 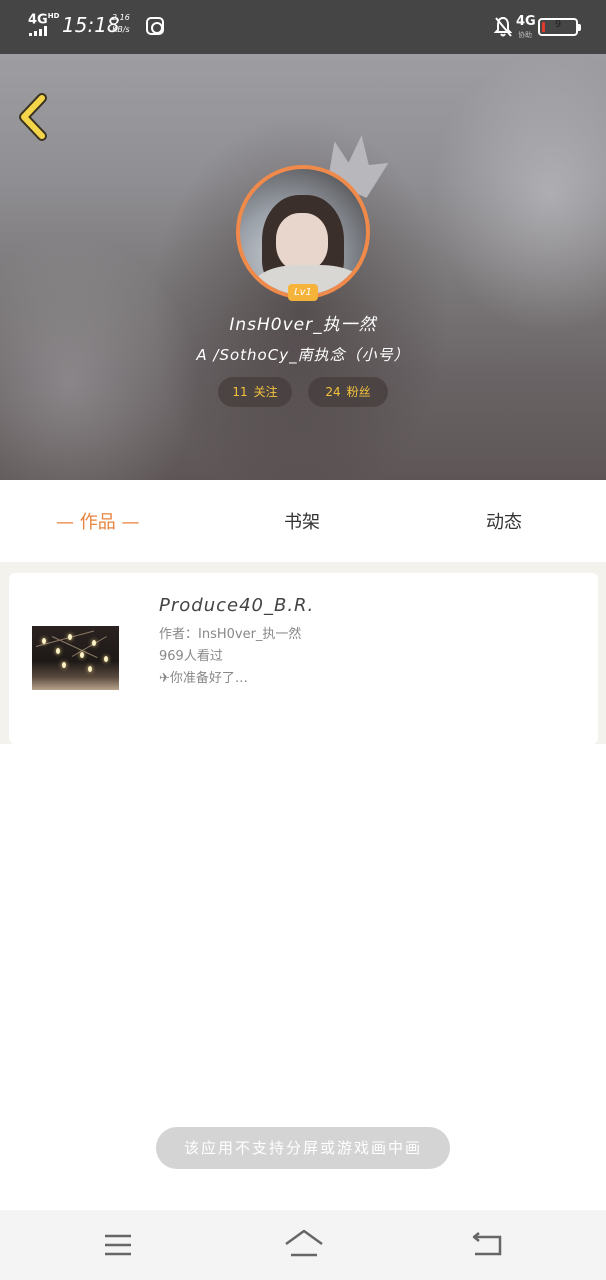 What do you see at coordinates (121, 17) in the screenshot?
I see `speed-value: 2.16` at bounding box center [121, 17].